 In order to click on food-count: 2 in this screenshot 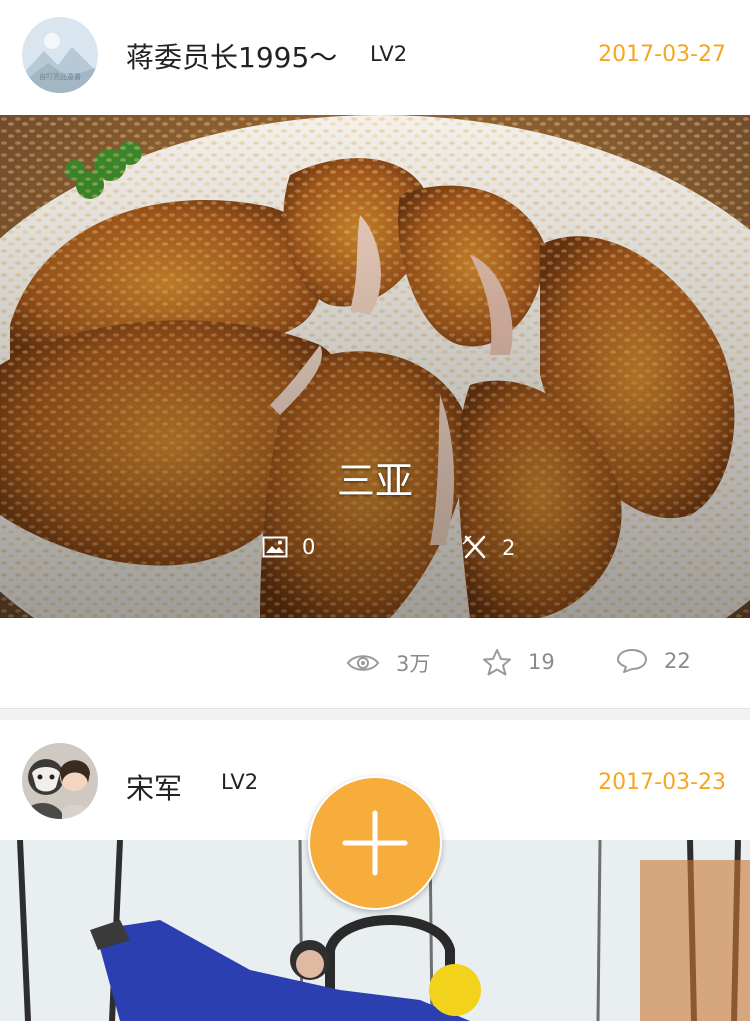, I will do `click(488, 548)`.